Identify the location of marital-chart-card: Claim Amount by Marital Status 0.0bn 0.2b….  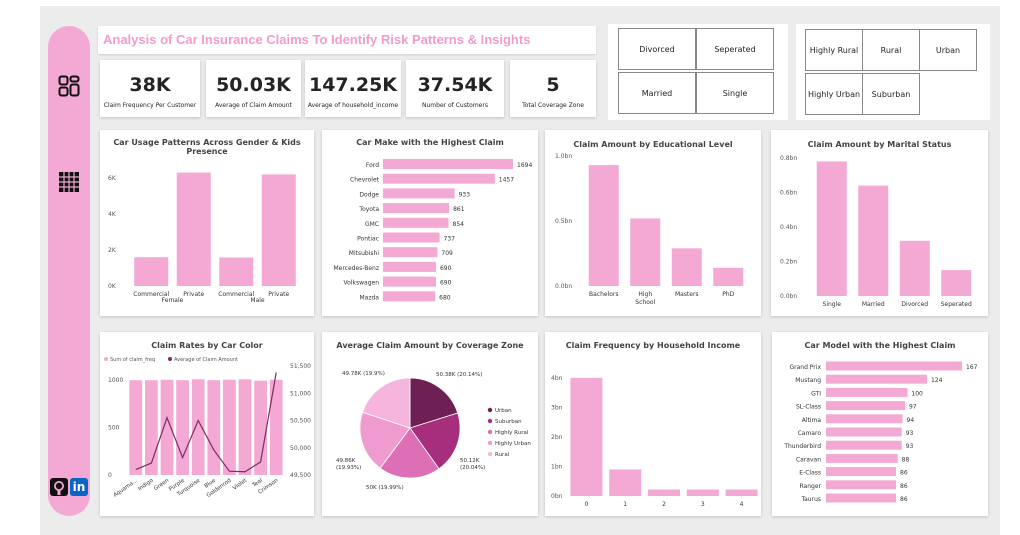
(879, 223).